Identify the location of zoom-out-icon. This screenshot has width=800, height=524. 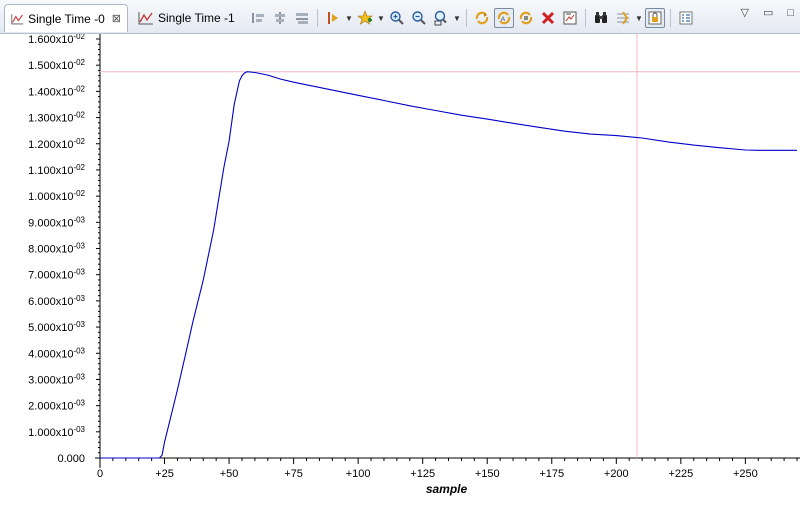
(419, 18).